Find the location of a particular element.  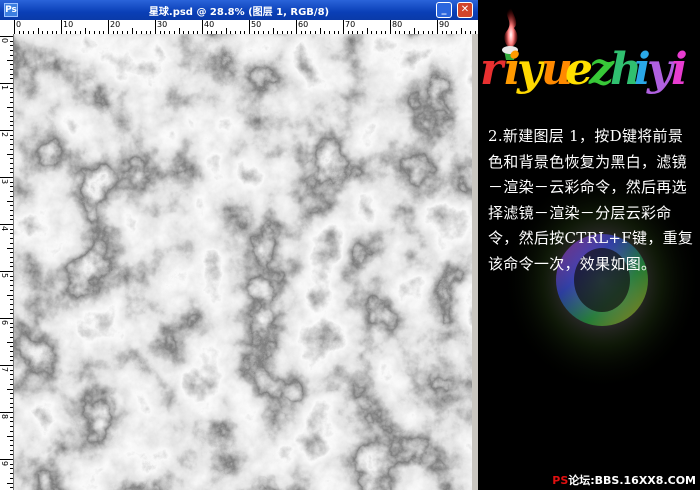

ruler-label: 9 is located at coordinates (4, 464).